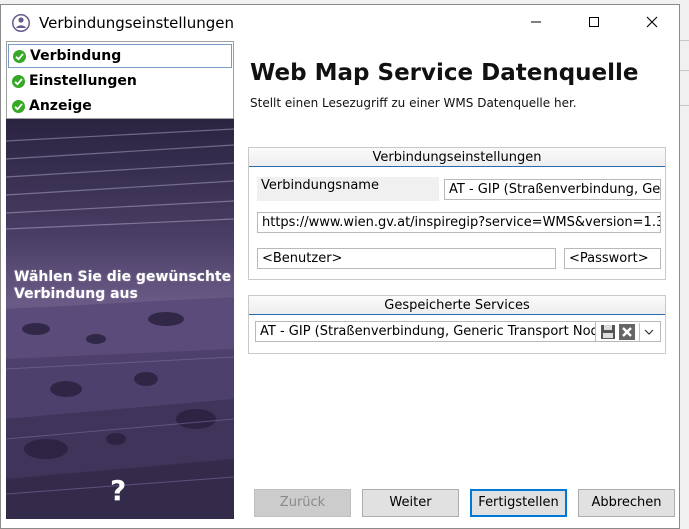  What do you see at coordinates (406, 258) in the screenshot?
I see `user-input: <Benutzer>` at bounding box center [406, 258].